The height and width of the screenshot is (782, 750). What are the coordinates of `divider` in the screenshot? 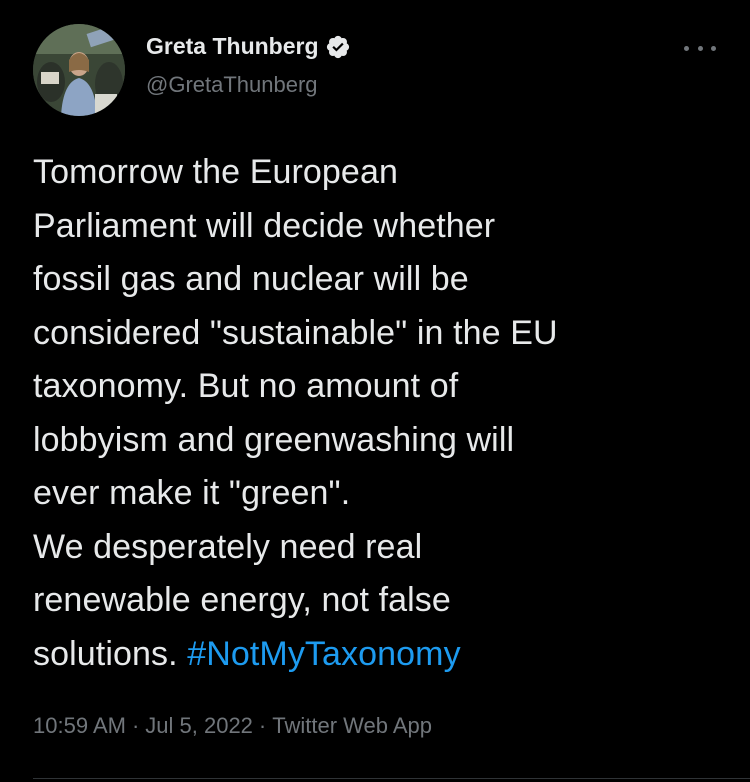 It's located at (391, 778).